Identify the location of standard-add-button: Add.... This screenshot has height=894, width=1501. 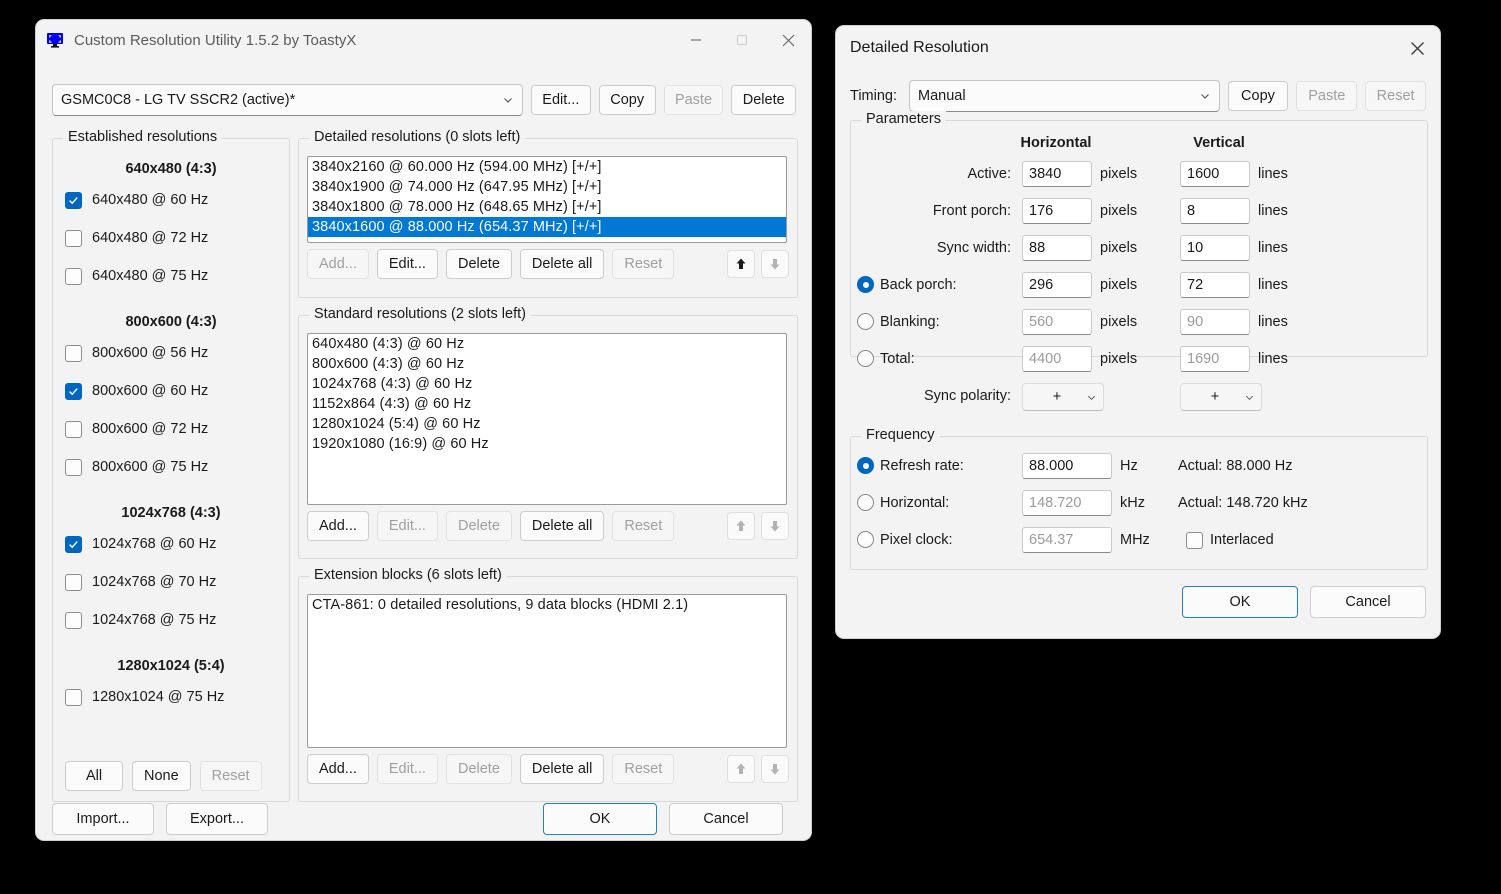
(338, 526).